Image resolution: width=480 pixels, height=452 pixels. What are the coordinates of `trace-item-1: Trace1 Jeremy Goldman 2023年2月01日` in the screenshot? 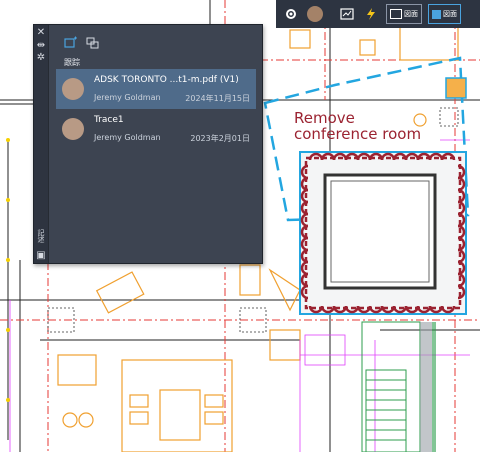 It's located at (156, 129).